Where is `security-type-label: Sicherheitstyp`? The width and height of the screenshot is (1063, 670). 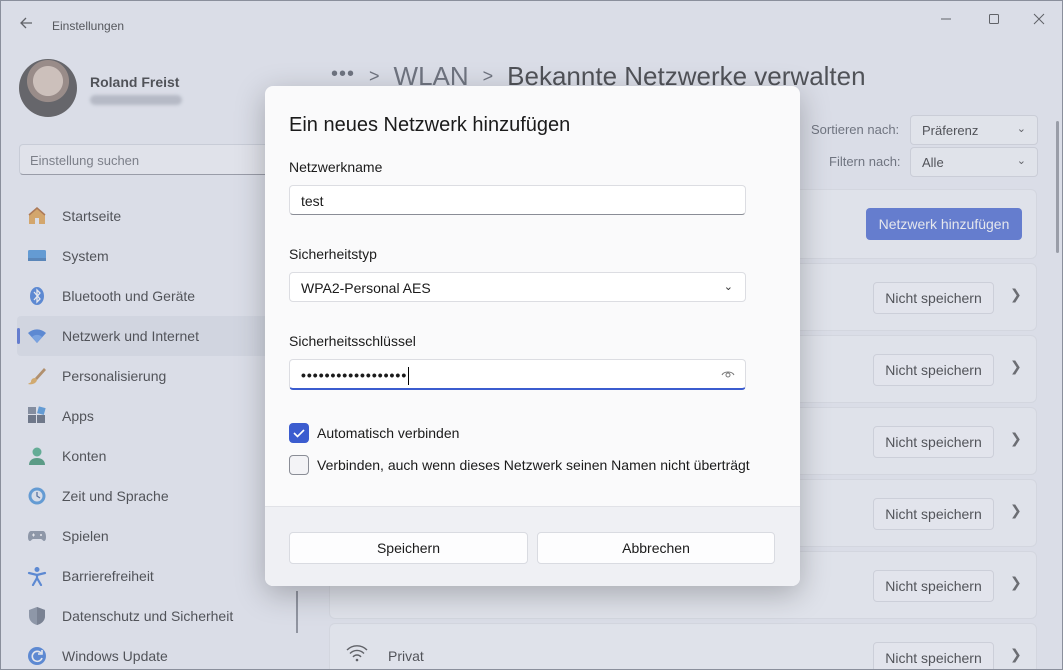 security-type-label: Sicherheitstyp is located at coordinates (333, 254).